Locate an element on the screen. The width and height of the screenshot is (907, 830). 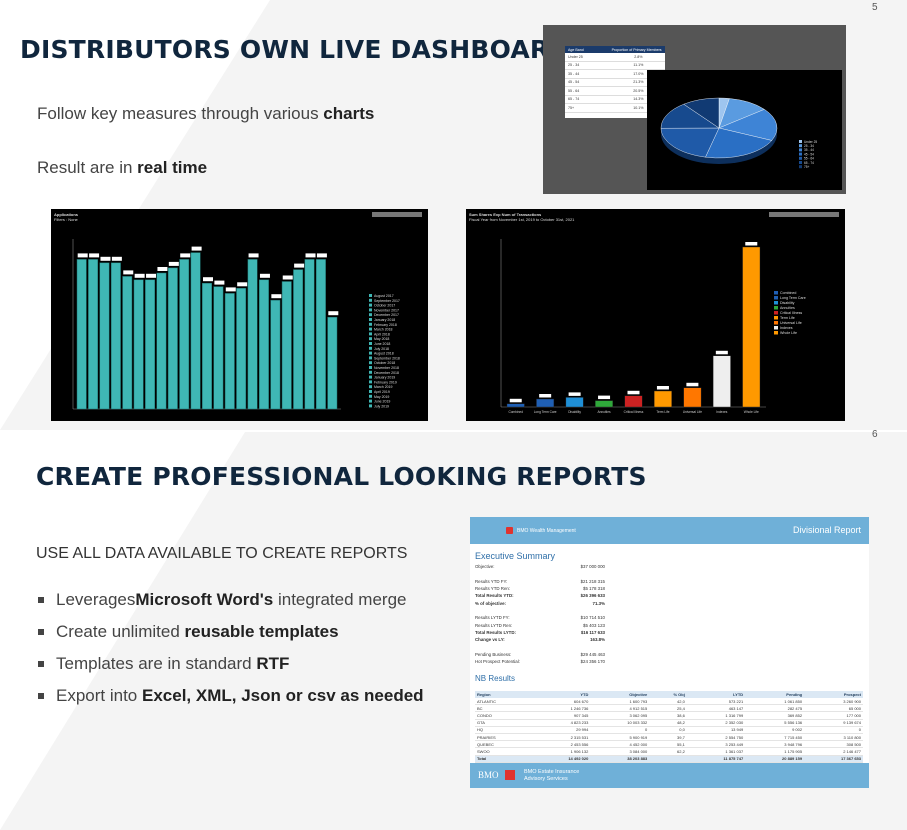
nb-total-cell: 20 889 159 is located at coordinates (775, 759).